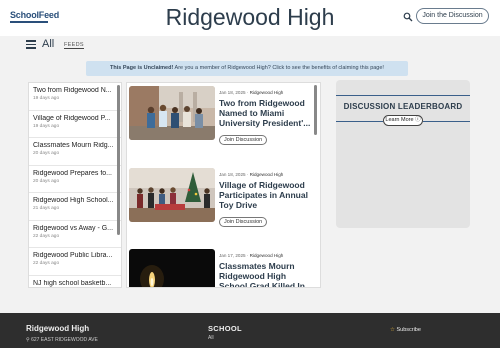 The image size is (500, 348). I want to click on site-logo: SchoolFeed, so click(34, 16).